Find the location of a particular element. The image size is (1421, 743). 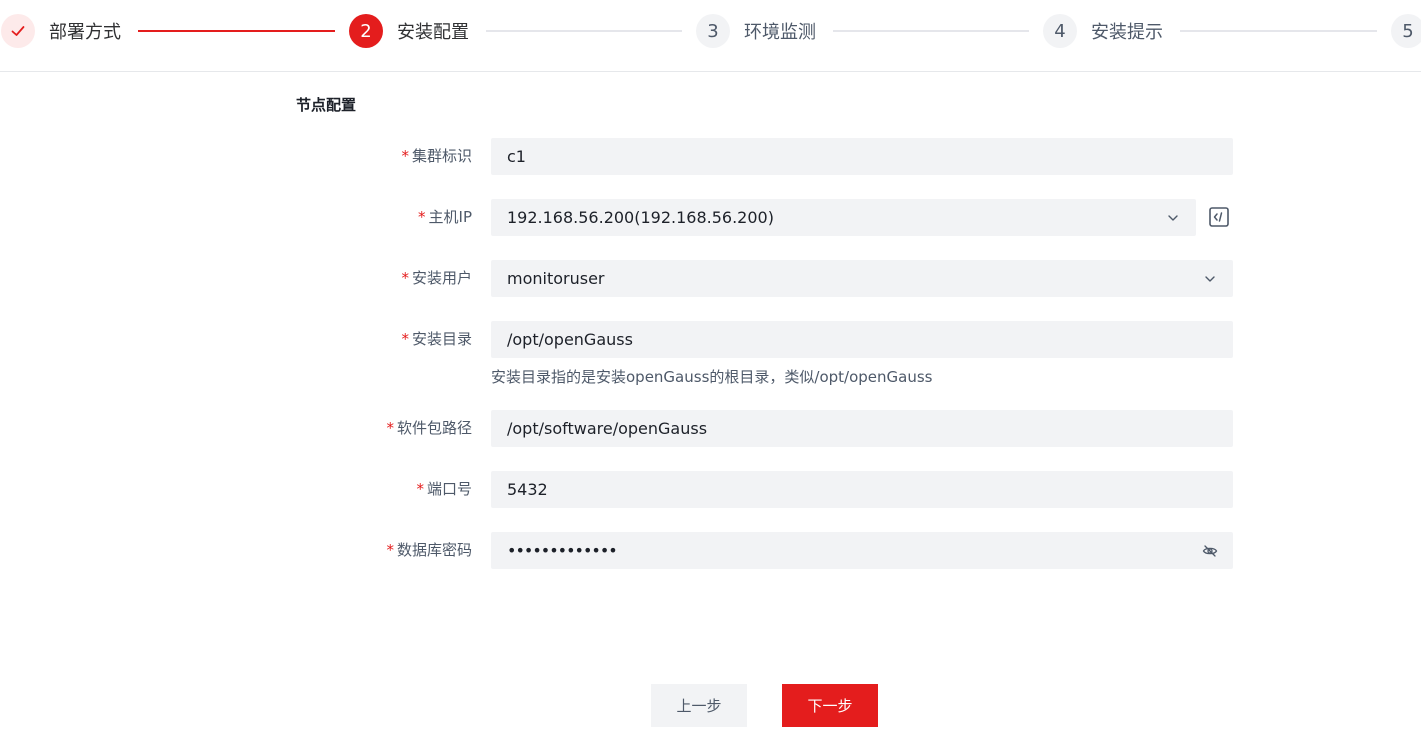

install-dir-help: 安装目录指的是安装openGauss的根目录，类似/opt/openGauss is located at coordinates (712, 377).